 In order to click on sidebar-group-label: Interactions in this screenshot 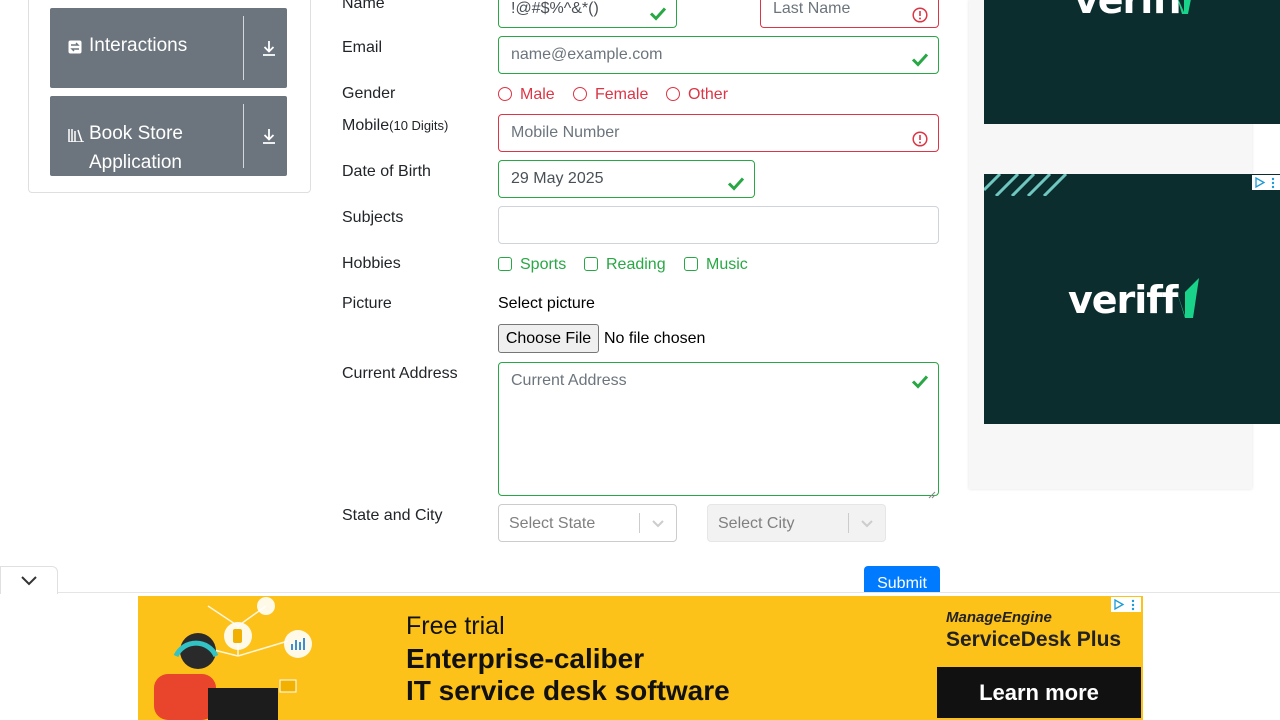, I will do `click(138, 45)`.